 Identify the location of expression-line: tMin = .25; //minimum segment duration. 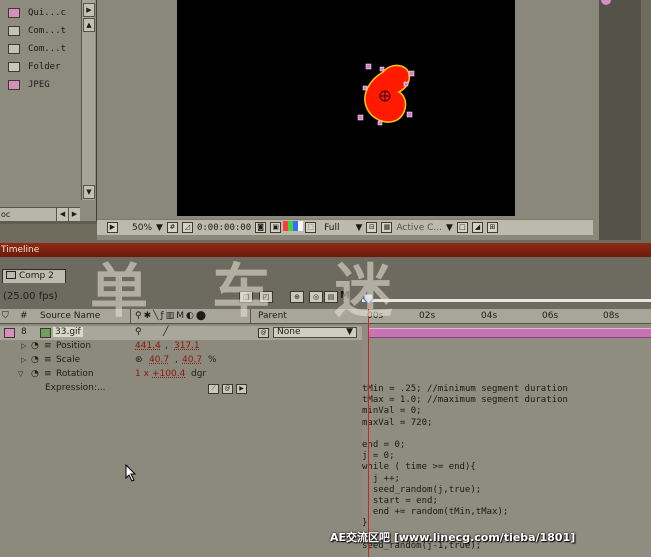
(506, 389).